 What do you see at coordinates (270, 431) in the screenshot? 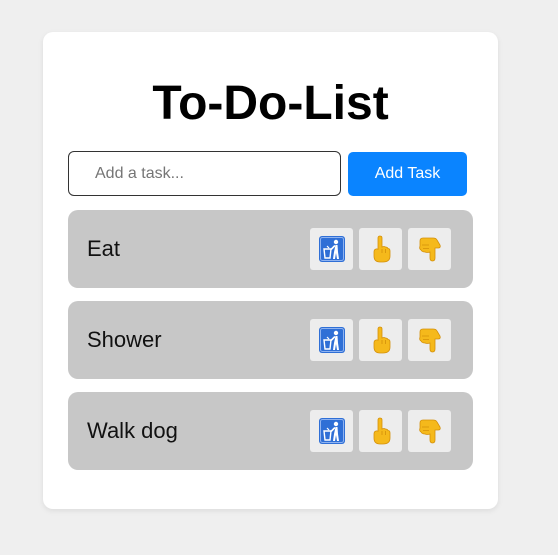
I see `task-item: Walk dog` at bounding box center [270, 431].